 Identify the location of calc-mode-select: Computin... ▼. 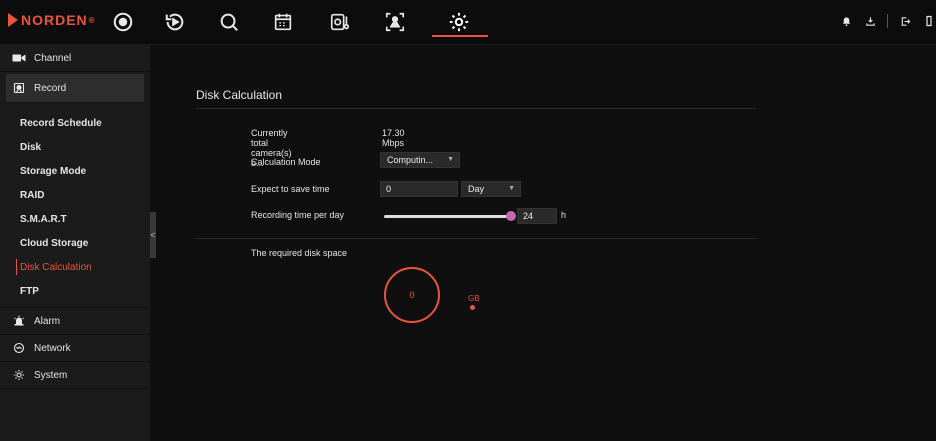
(420, 160).